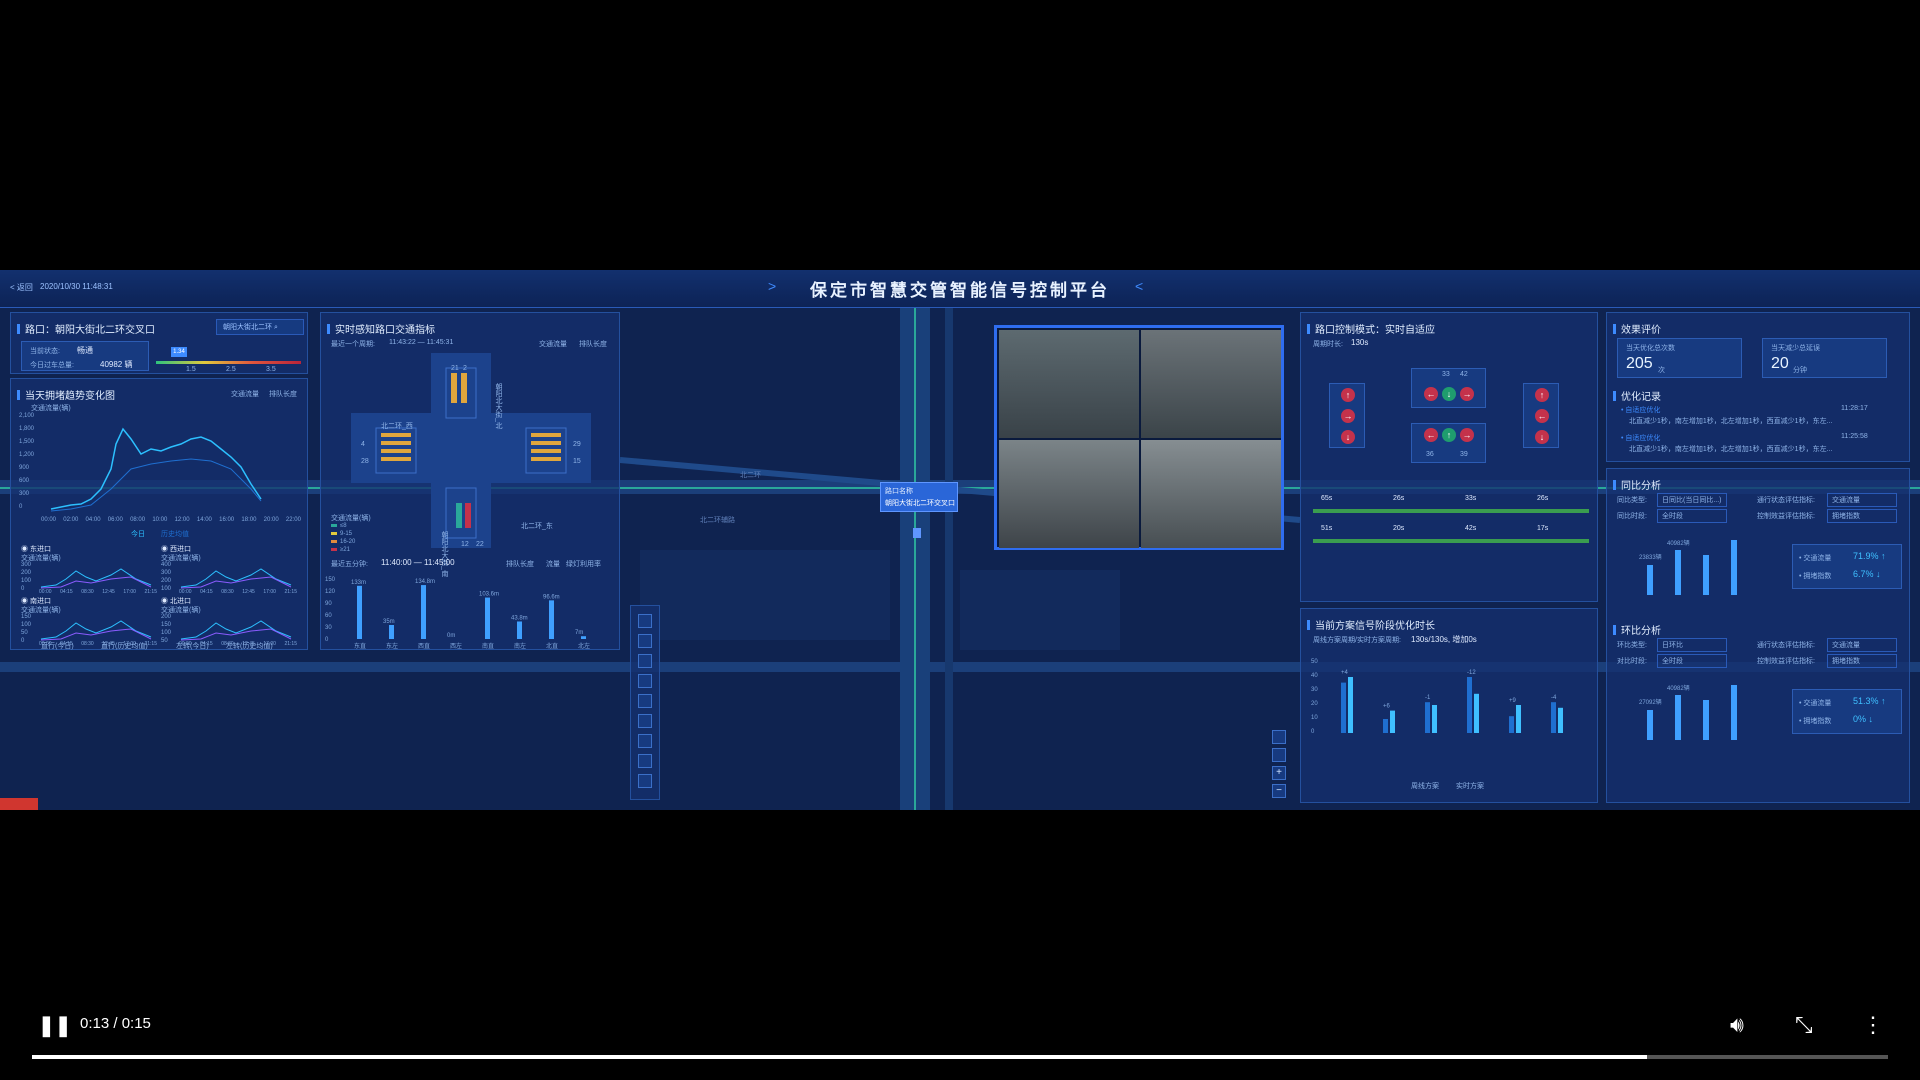  I want to click on trend-ytick: 600, so click(24, 481).